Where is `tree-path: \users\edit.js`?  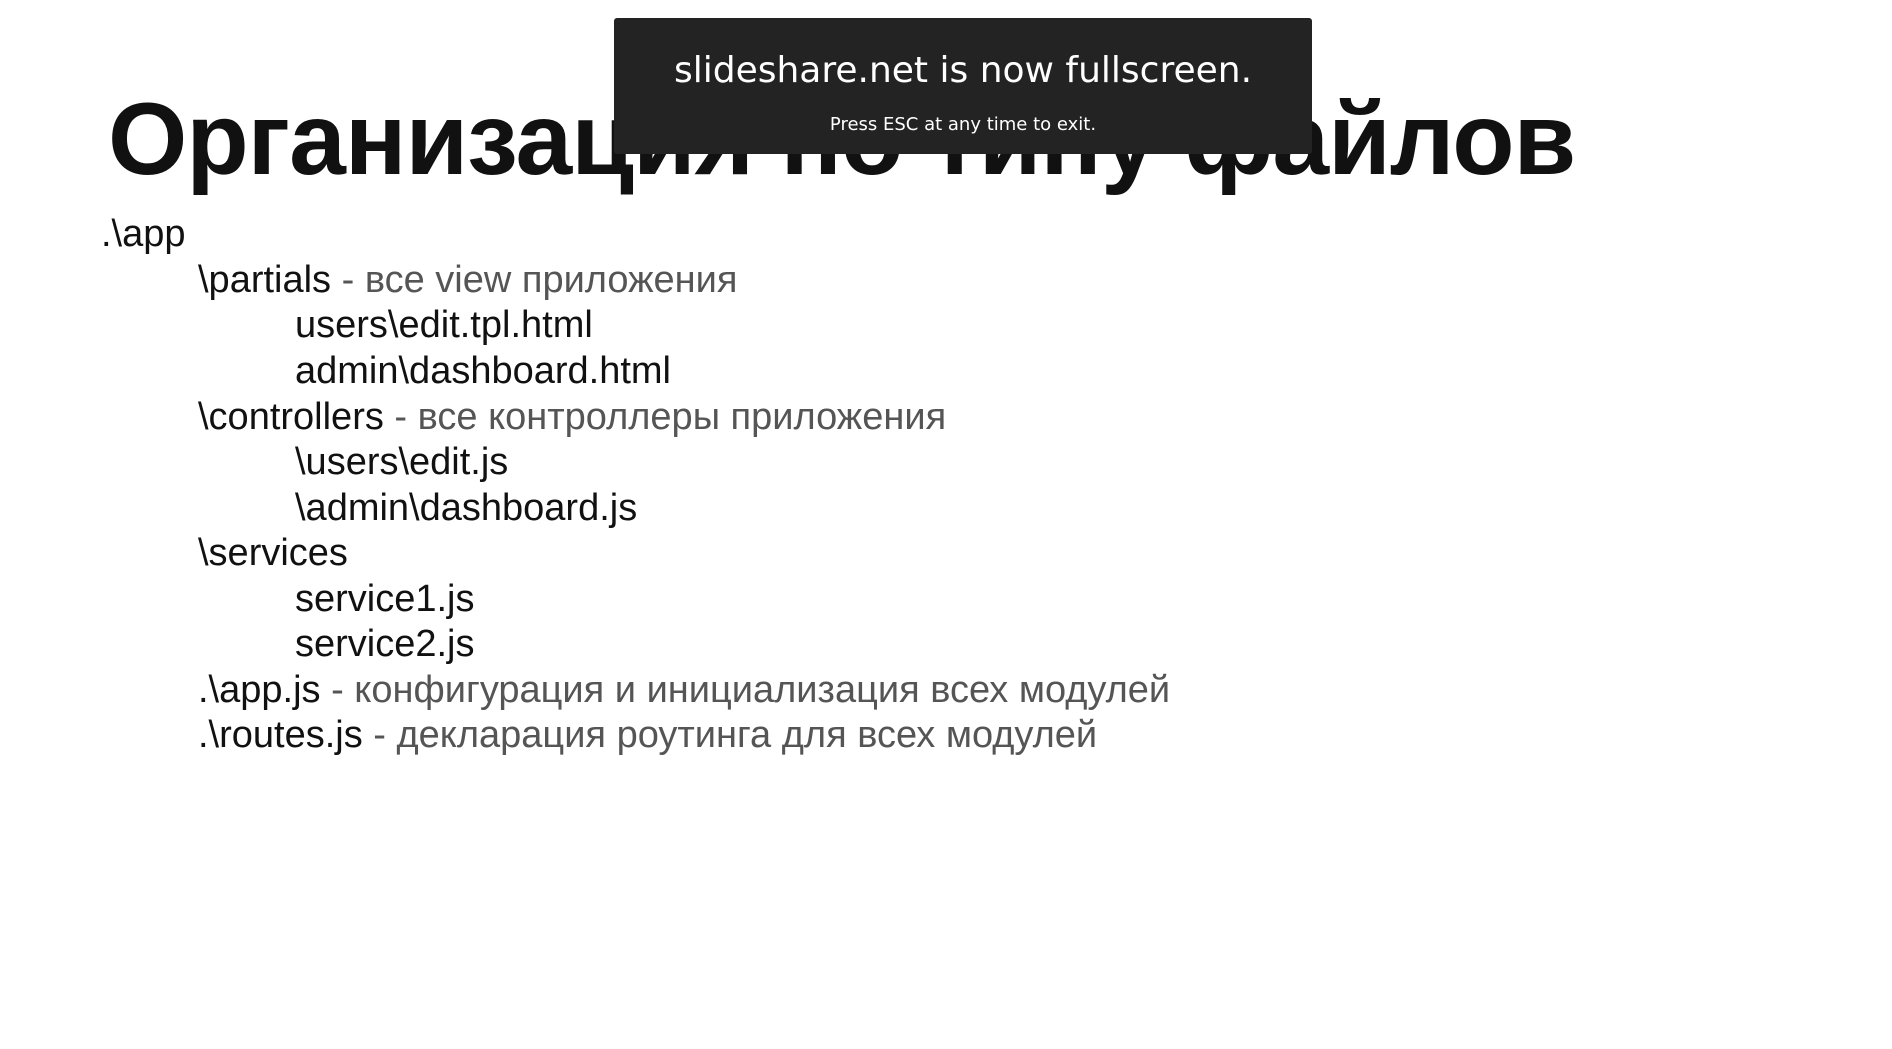
tree-path: \users\edit.js is located at coordinates (402, 462).